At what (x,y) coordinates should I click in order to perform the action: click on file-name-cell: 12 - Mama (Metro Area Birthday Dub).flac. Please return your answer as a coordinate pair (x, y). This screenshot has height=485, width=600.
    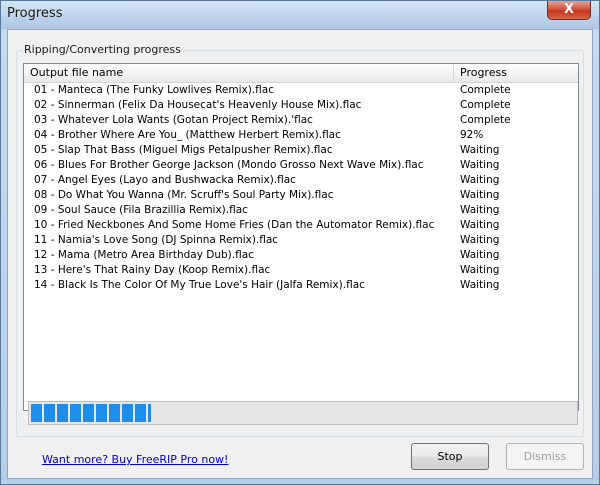
    Looking at the image, I should click on (144, 255).